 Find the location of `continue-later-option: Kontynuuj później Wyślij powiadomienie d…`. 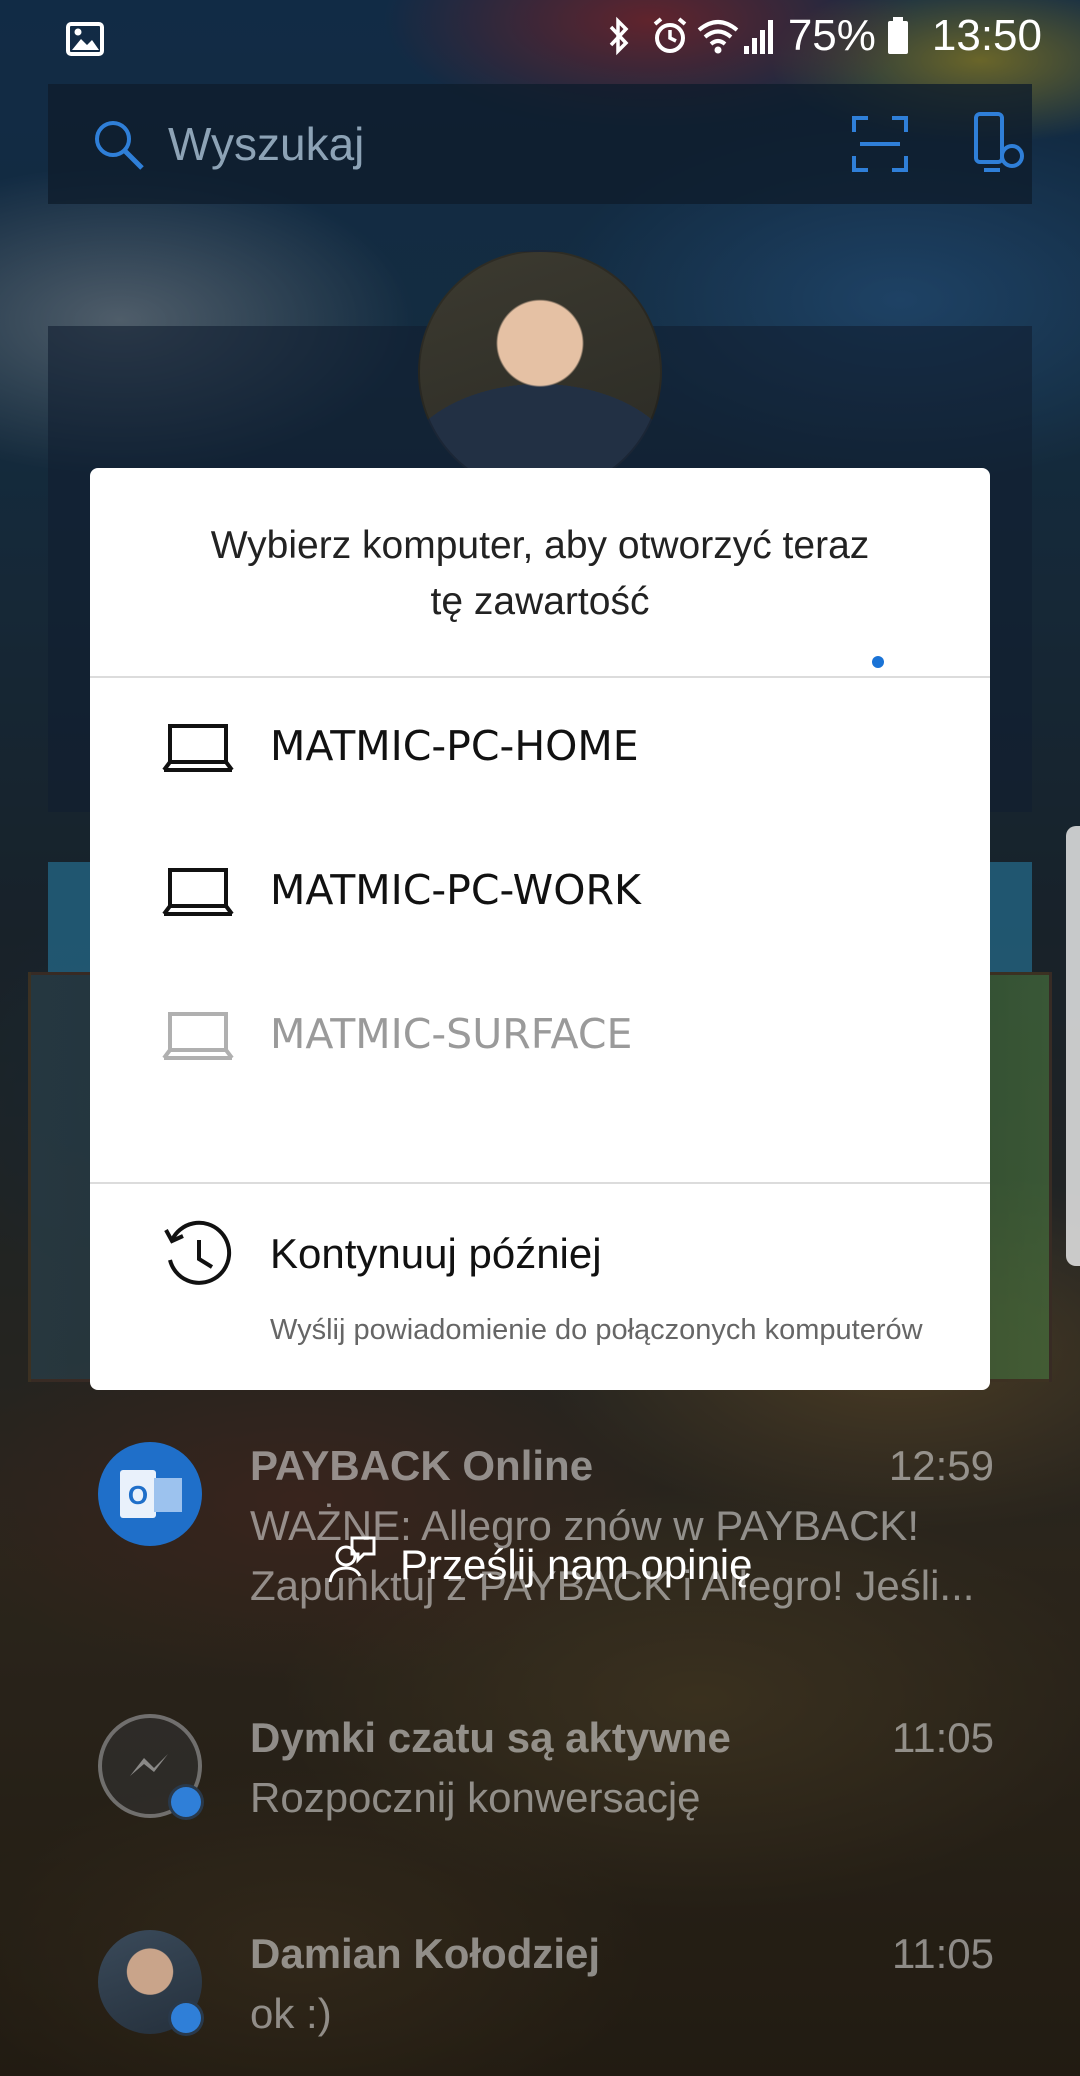

continue-later-option: Kontynuuj później Wyślij powiadomienie d… is located at coordinates (540, 1284).